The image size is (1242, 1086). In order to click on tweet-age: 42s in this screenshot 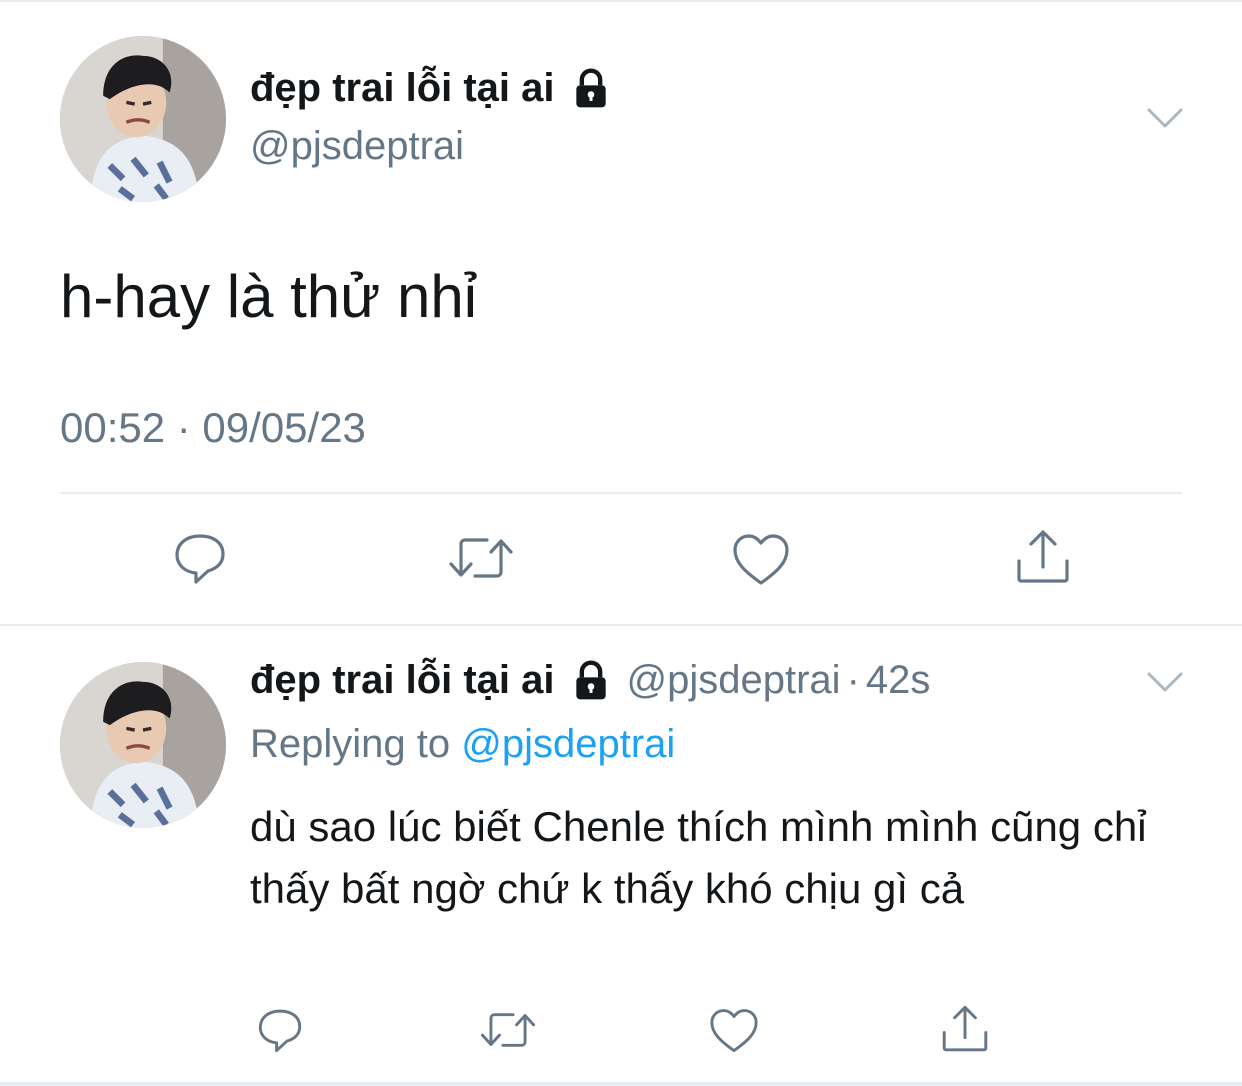, I will do `click(898, 680)`.